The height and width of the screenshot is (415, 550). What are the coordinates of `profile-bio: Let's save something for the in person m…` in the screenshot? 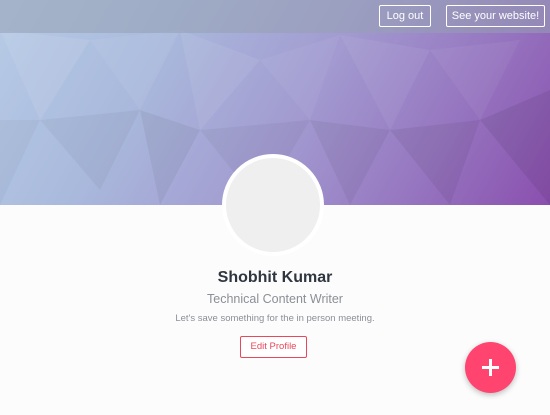 It's located at (275, 318).